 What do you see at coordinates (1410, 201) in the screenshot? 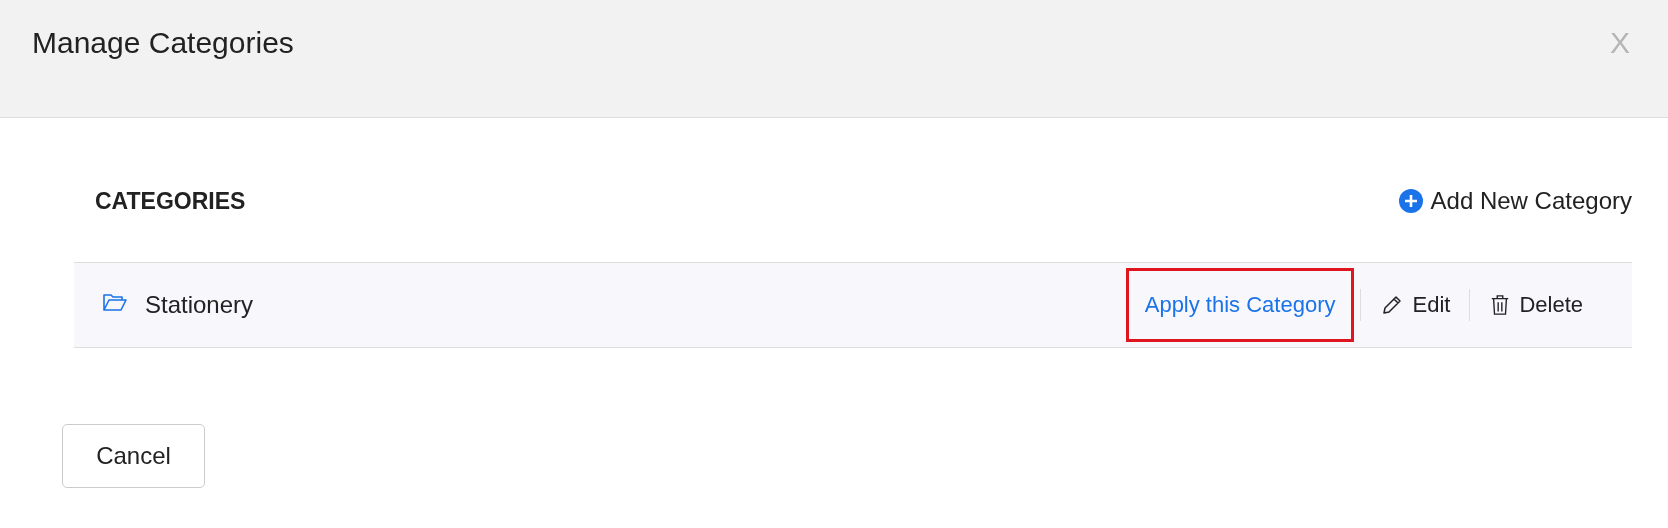
I see `plus-circle-icon` at bounding box center [1410, 201].